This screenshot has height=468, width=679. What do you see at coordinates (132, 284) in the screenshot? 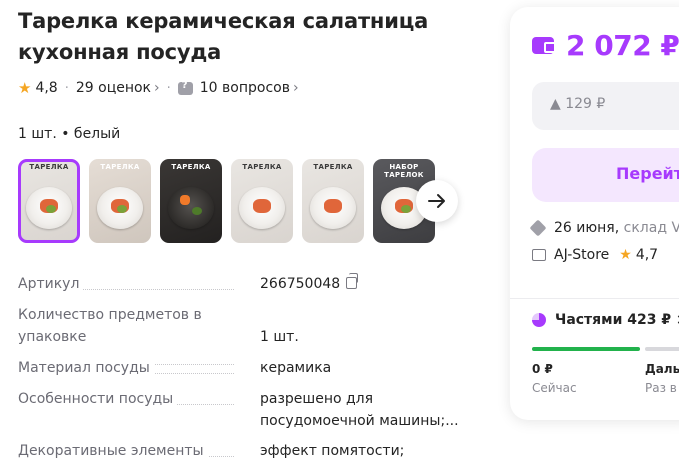
I see `spec-key: Артикул` at bounding box center [132, 284].